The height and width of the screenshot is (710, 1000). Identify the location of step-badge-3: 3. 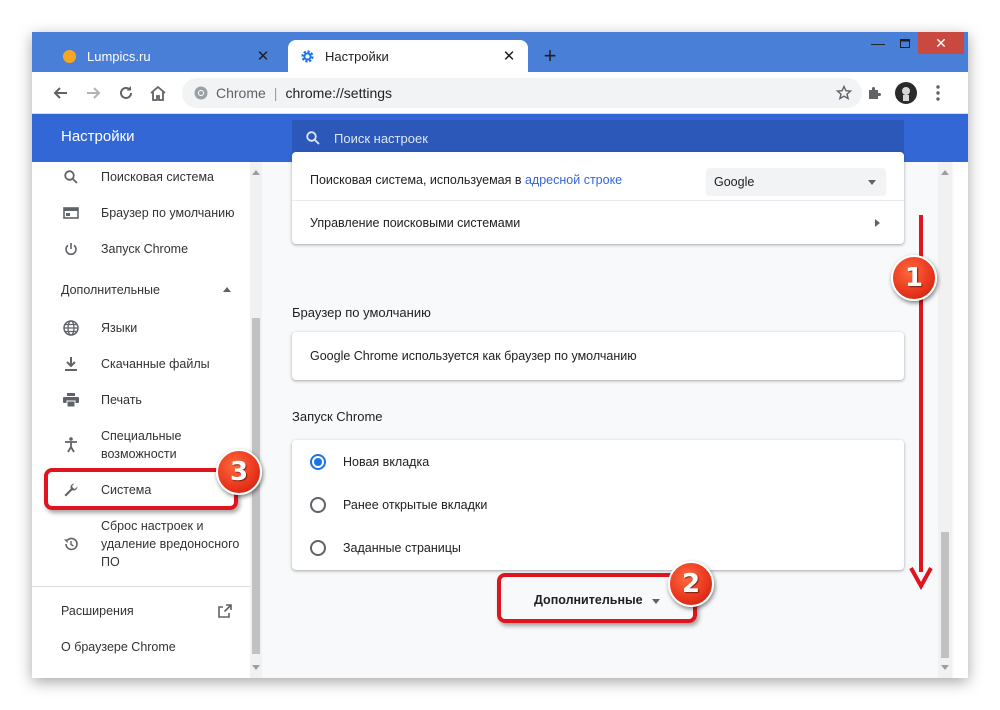
(239, 472).